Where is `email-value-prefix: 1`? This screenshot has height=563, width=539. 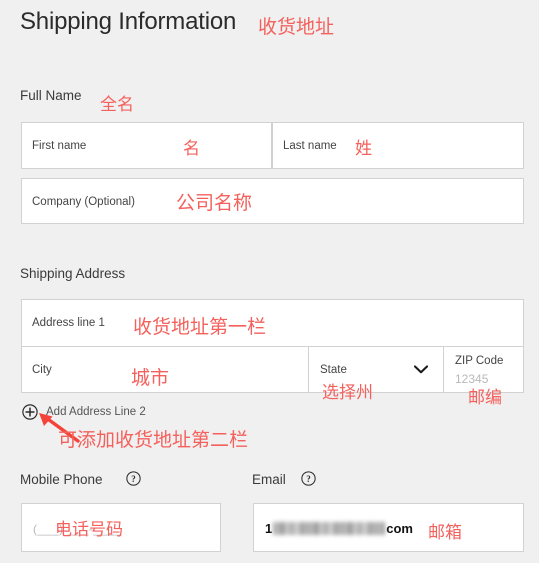
email-value-prefix: 1 is located at coordinates (269, 528).